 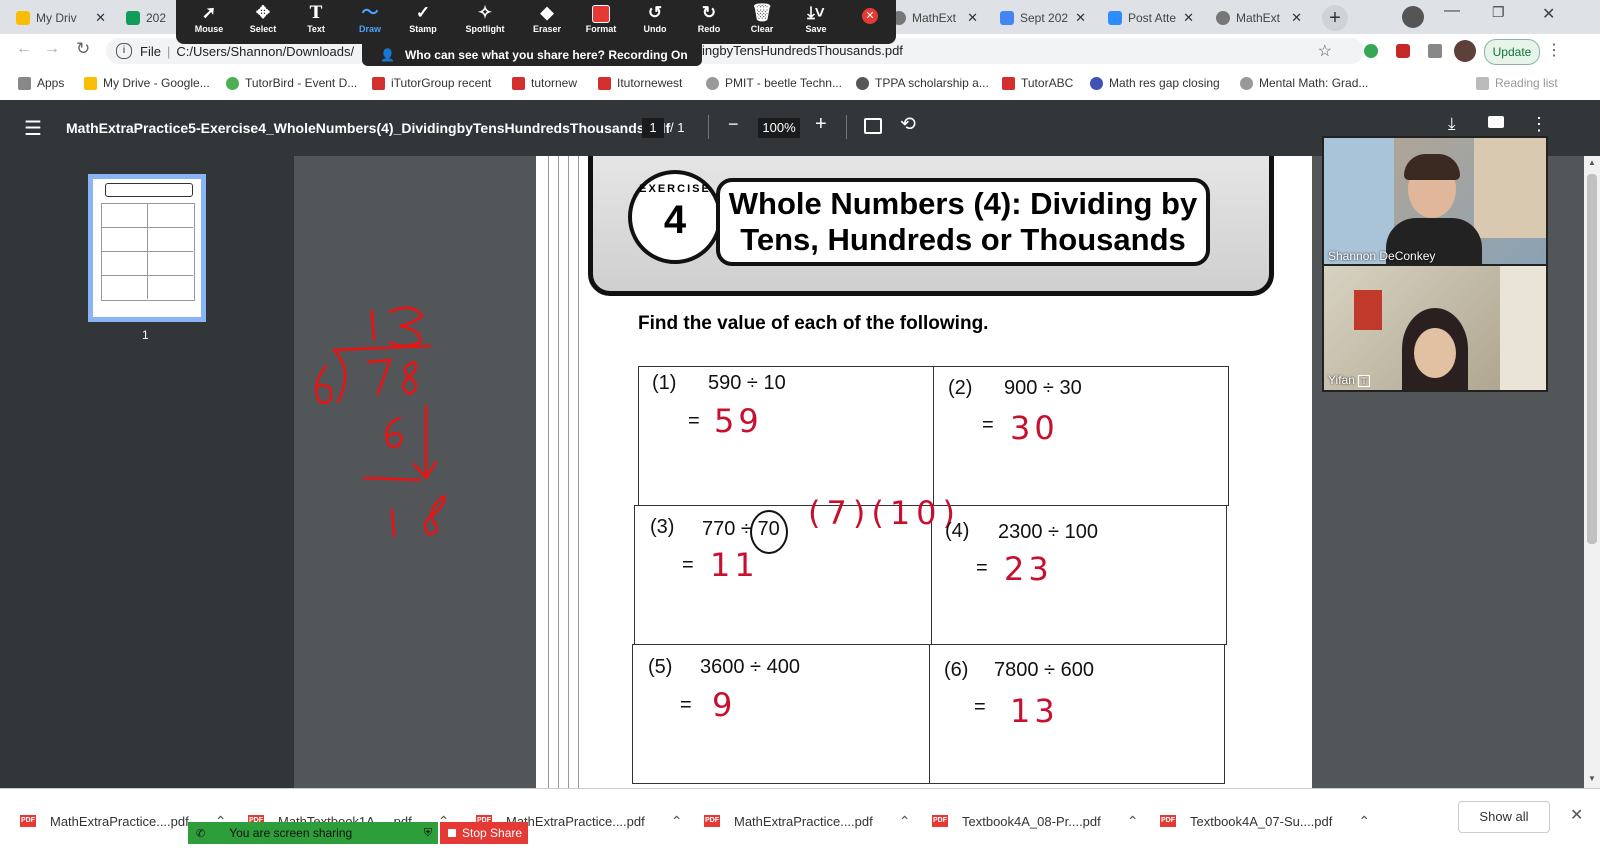 I want to click on info-icon: i, so click(x=124, y=51).